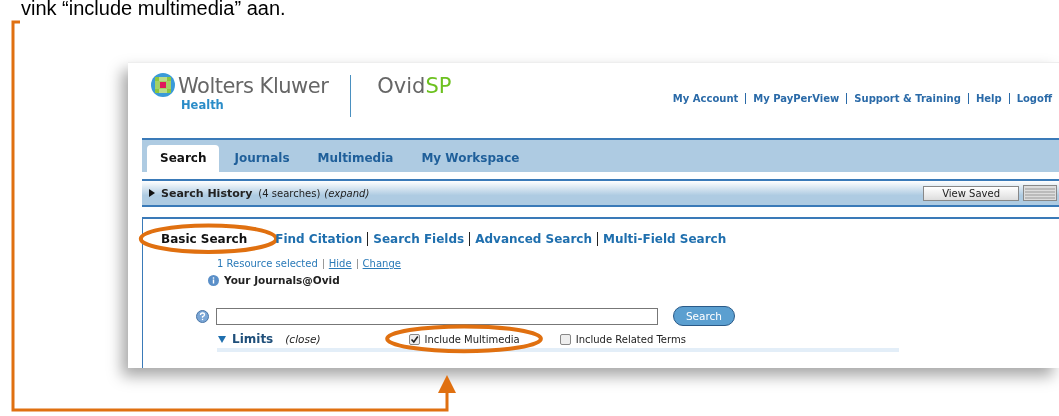  I want to click on instruction-text: vink “include multimedia” aan., so click(153, 9).